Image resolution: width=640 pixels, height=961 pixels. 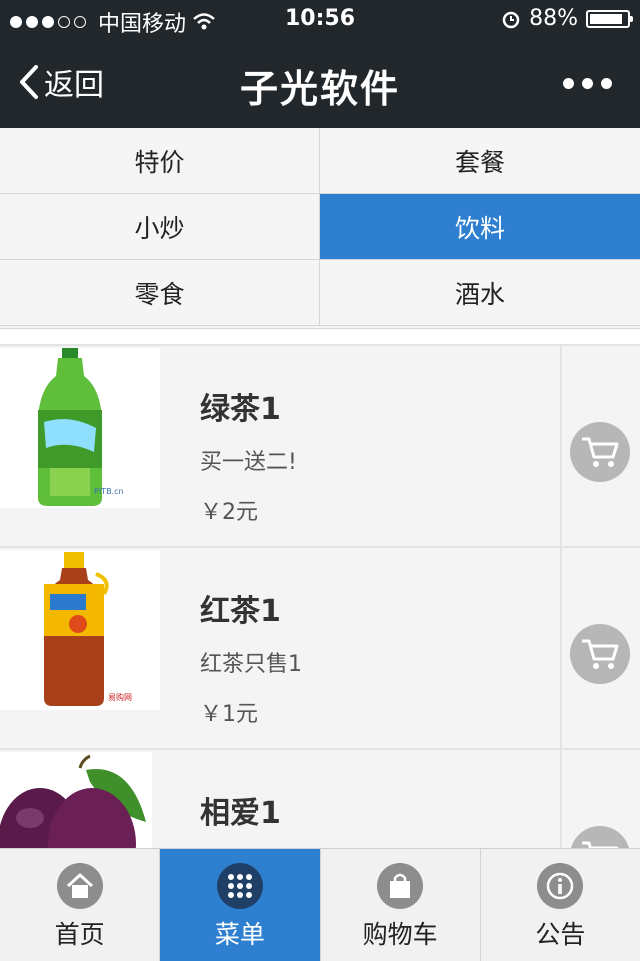 What do you see at coordinates (160, 227) in the screenshot?
I see `category-xiaochao: 小炒` at bounding box center [160, 227].